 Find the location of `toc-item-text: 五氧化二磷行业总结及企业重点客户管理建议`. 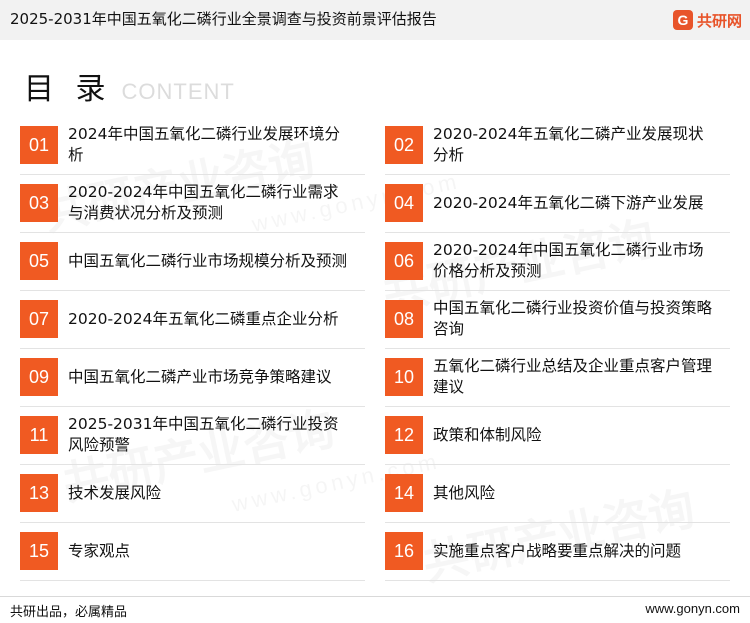

toc-item-text: 五氧化二磷行业总结及企业重点客户管理建议 is located at coordinates (573, 376).